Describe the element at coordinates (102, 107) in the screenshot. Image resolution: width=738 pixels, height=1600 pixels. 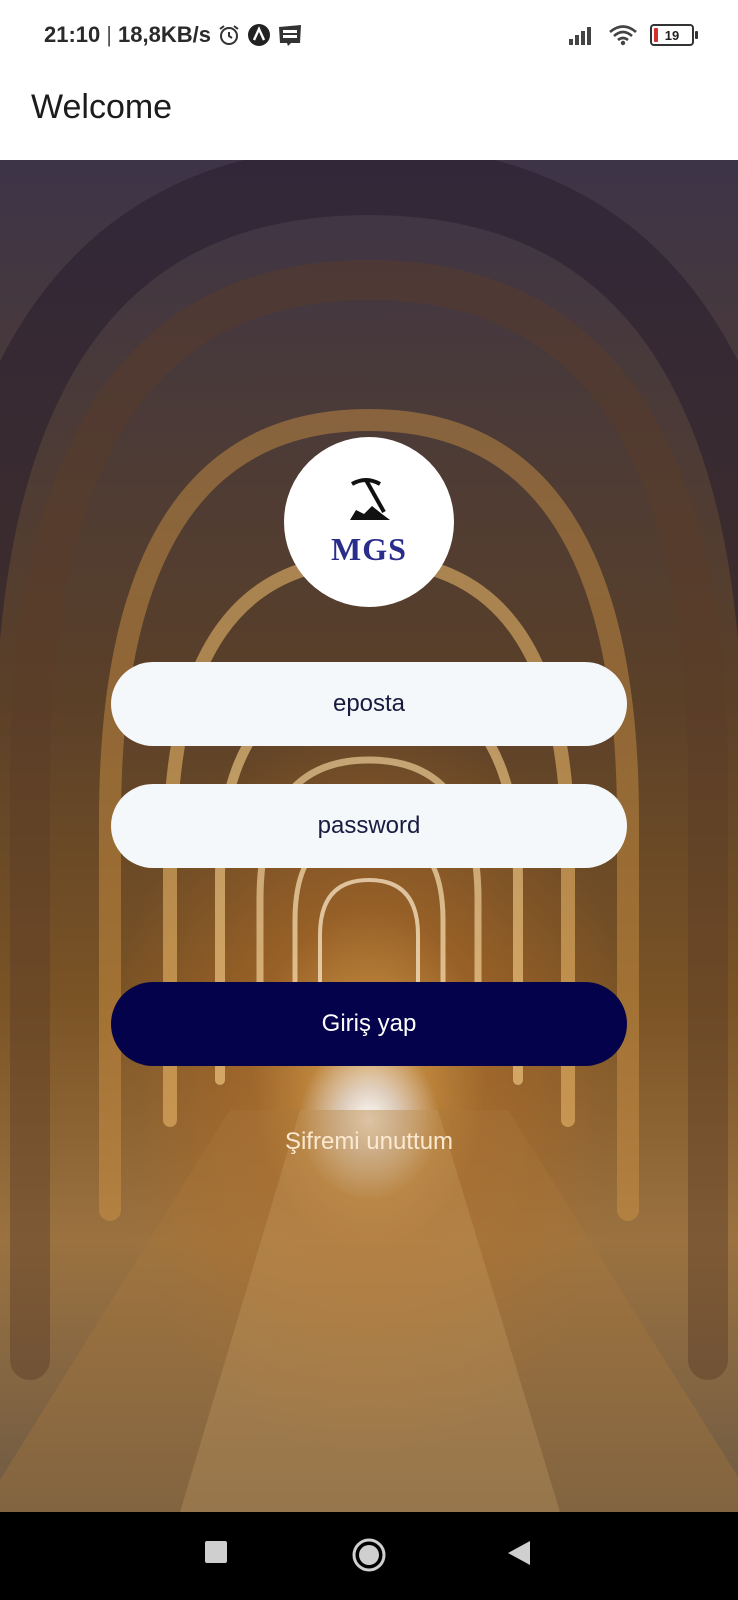
I see `page-title: Welcome` at that location.